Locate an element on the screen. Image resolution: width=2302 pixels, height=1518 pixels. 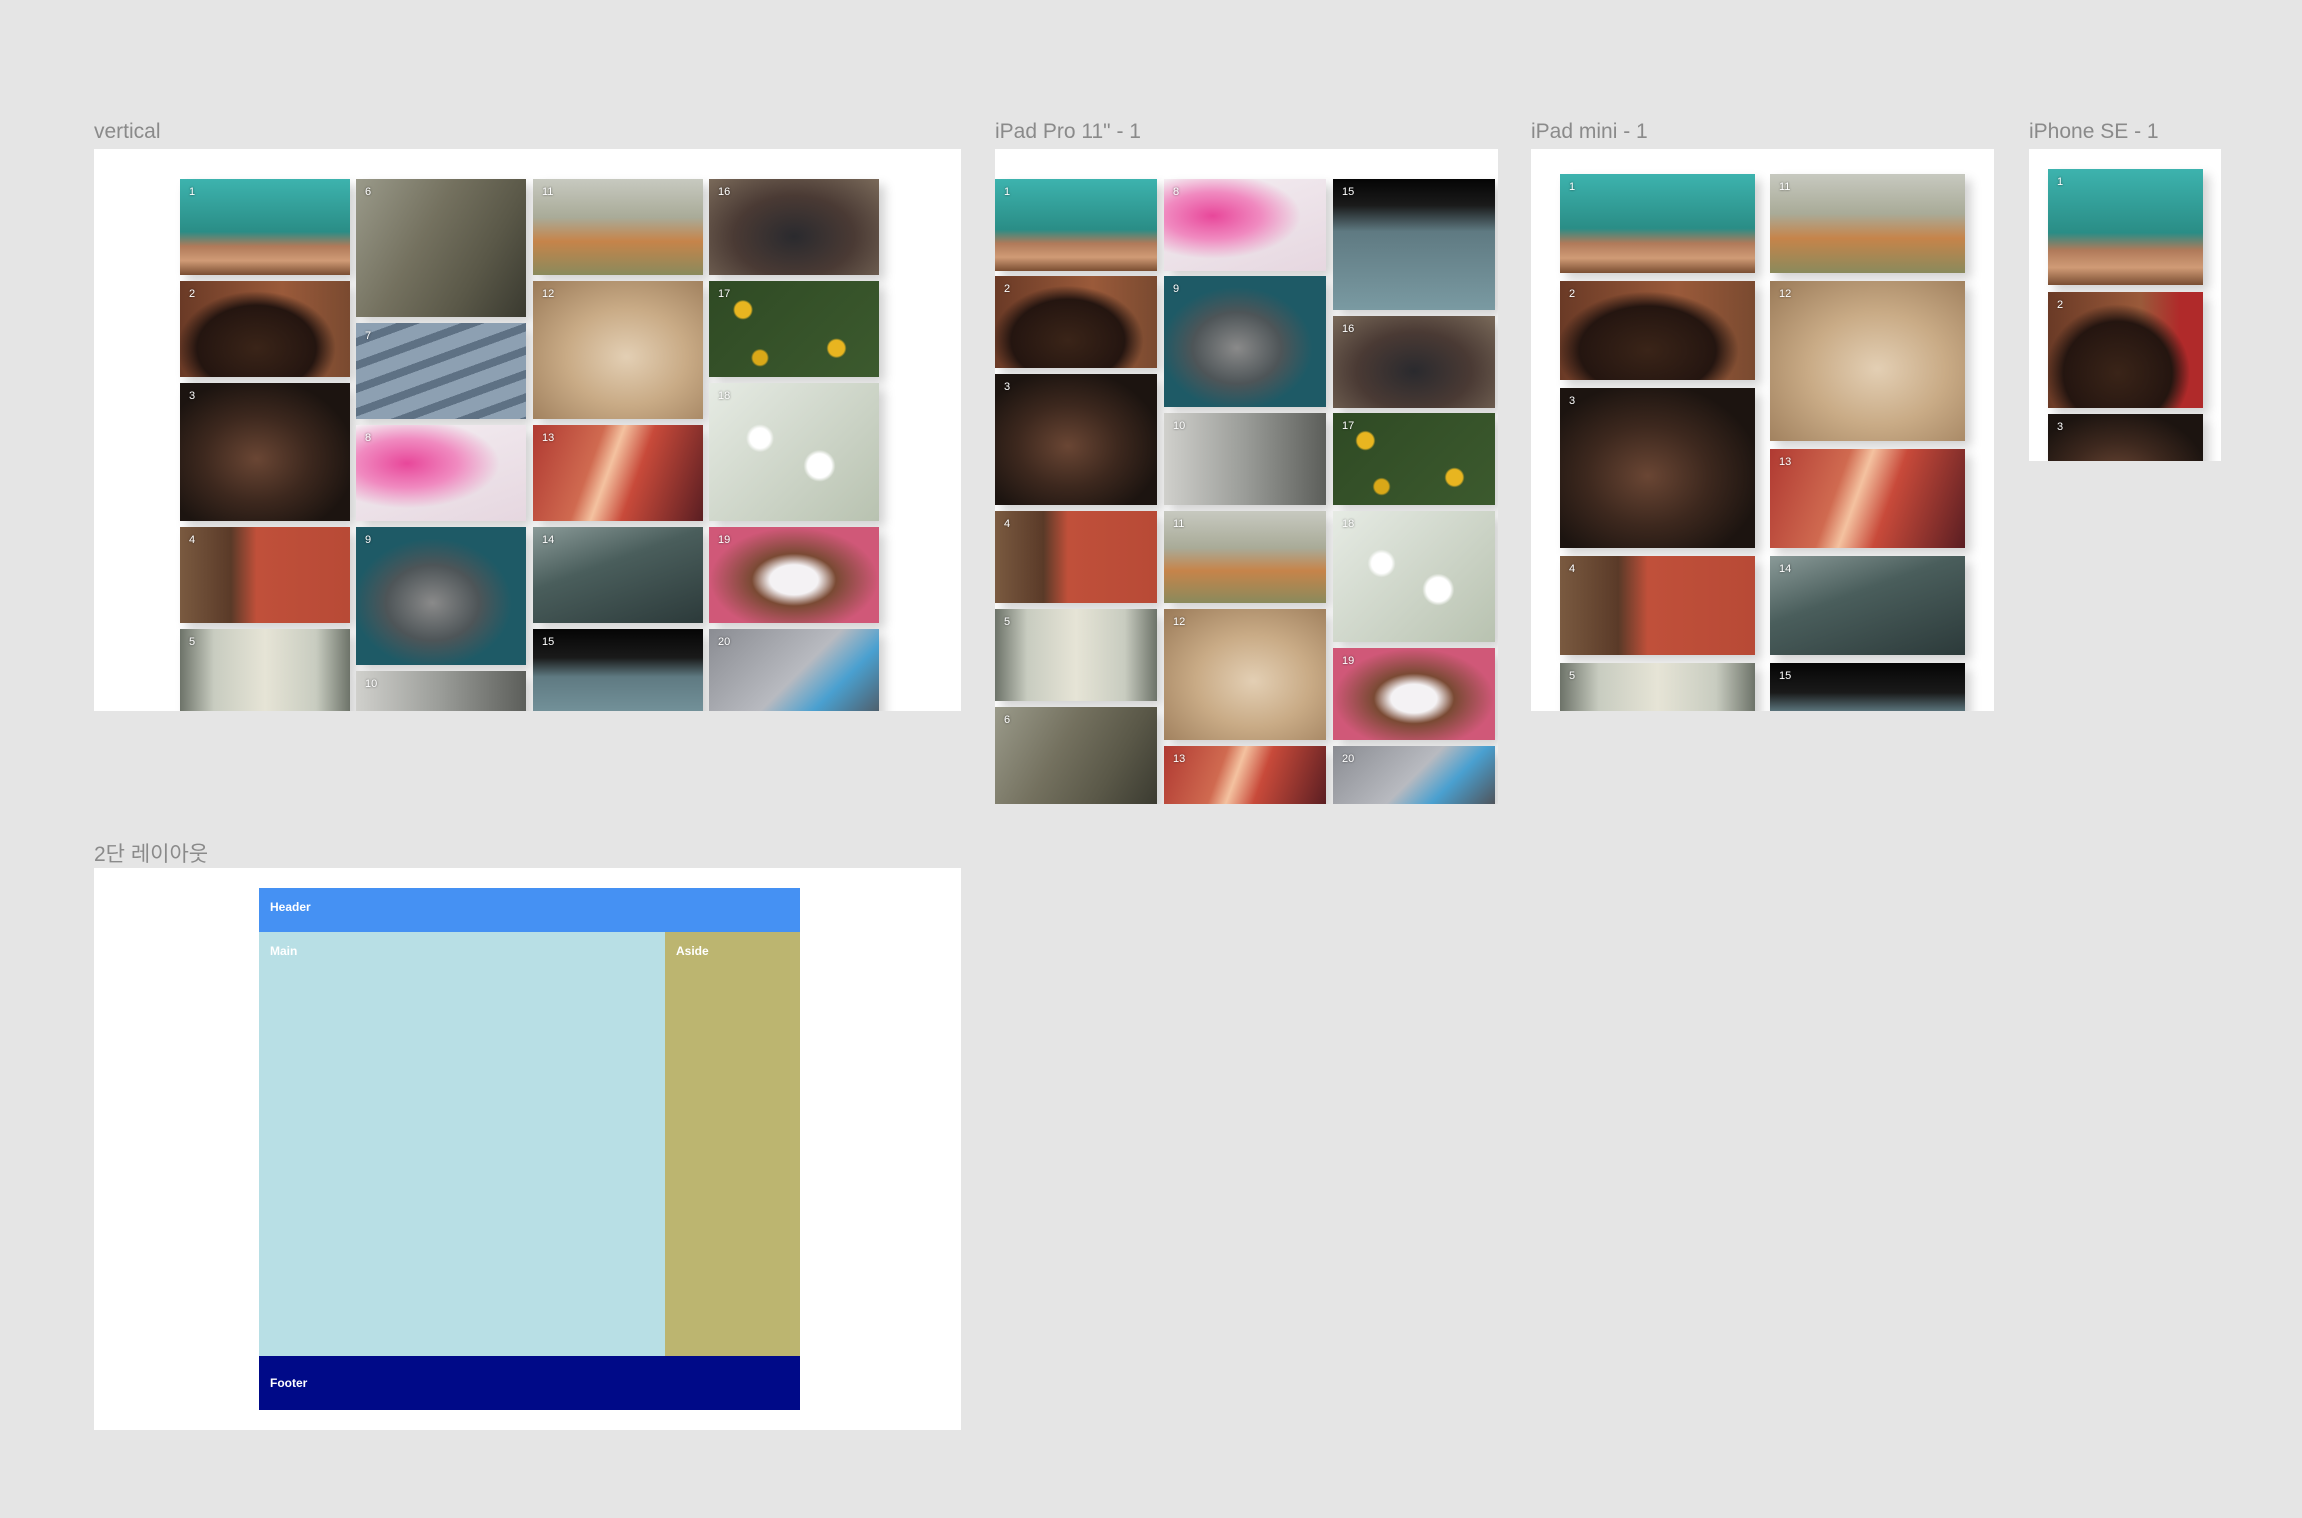
photo-tile-7: 7 is located at coordinates (441, 371).